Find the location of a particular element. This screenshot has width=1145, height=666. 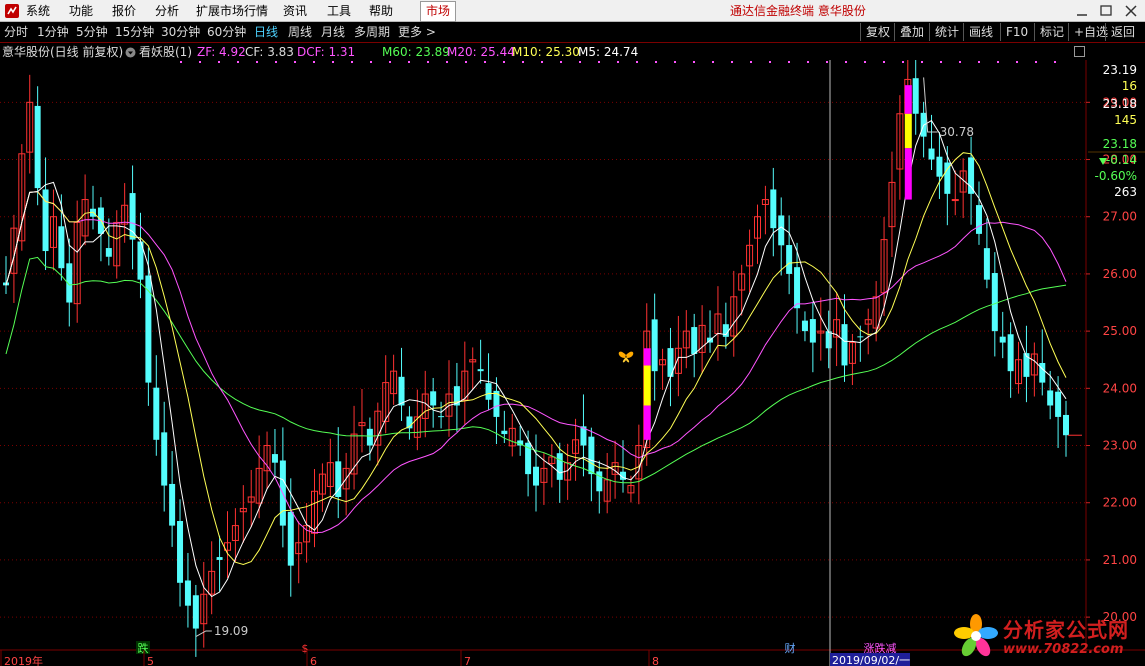

tab-15min: 15分钟 is located at coordinates (134, 32).